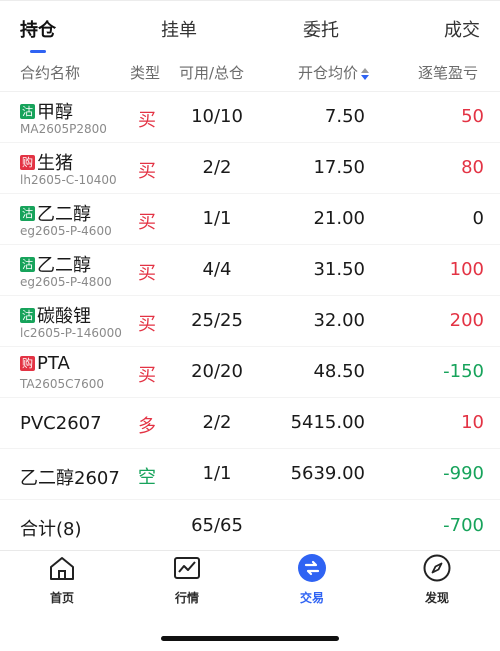  Describe the element at coordinates (53, 363) in the screenshot. I see `contract-name: PTA` at that location.